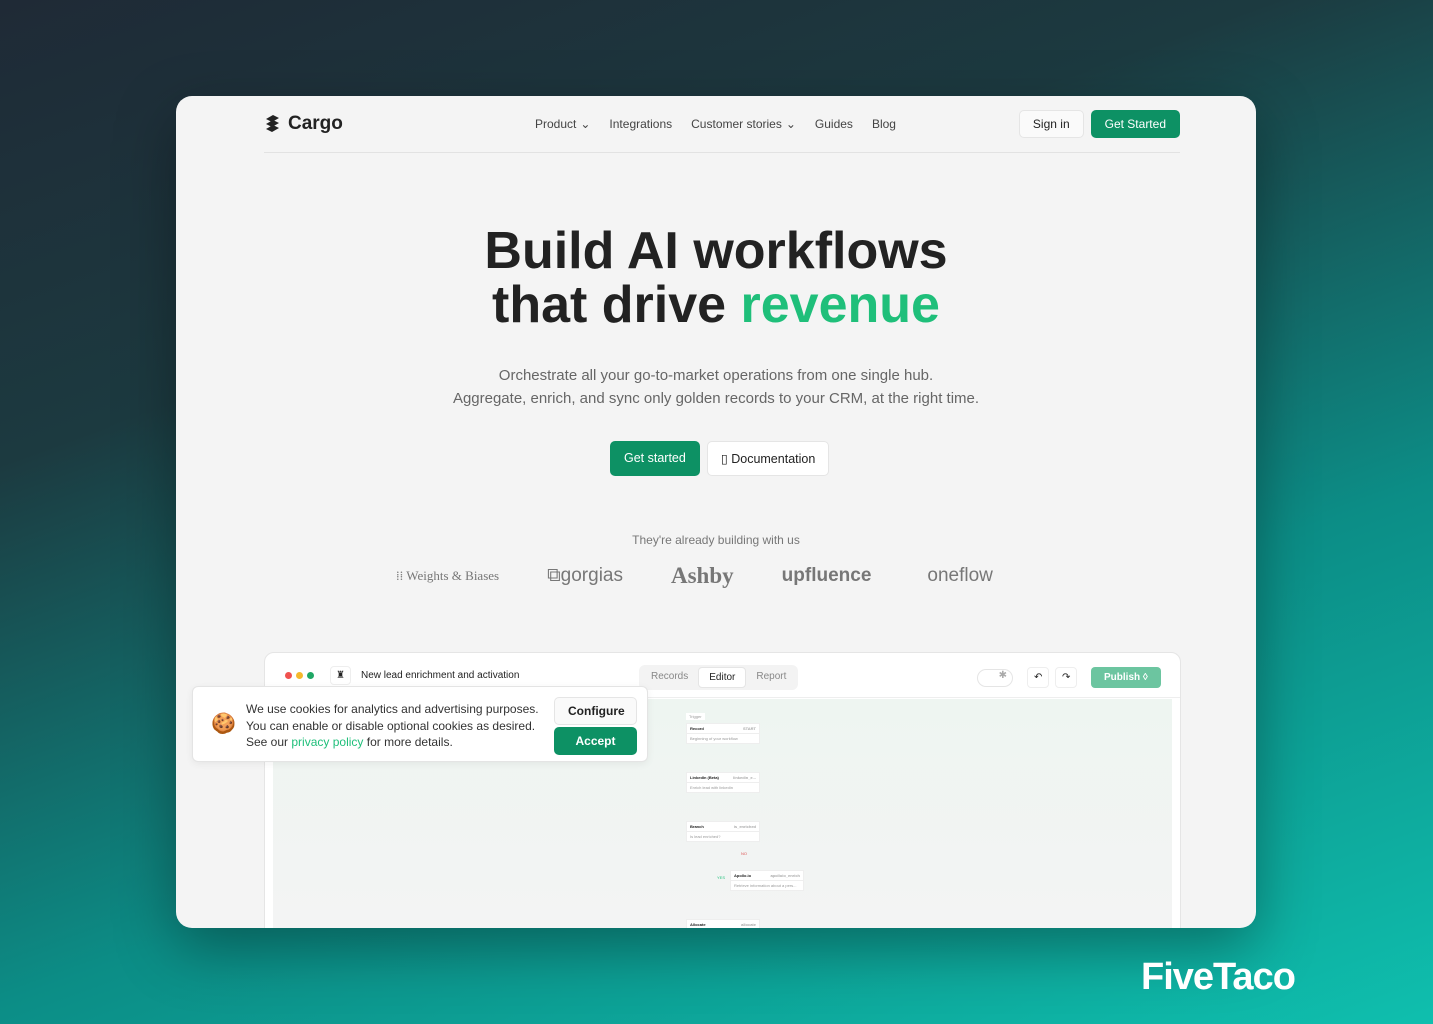  What do you see at coordinates (616, 305) in the screenshot?
I see `title-line-2: that drive` at bounding box center [616, 305].